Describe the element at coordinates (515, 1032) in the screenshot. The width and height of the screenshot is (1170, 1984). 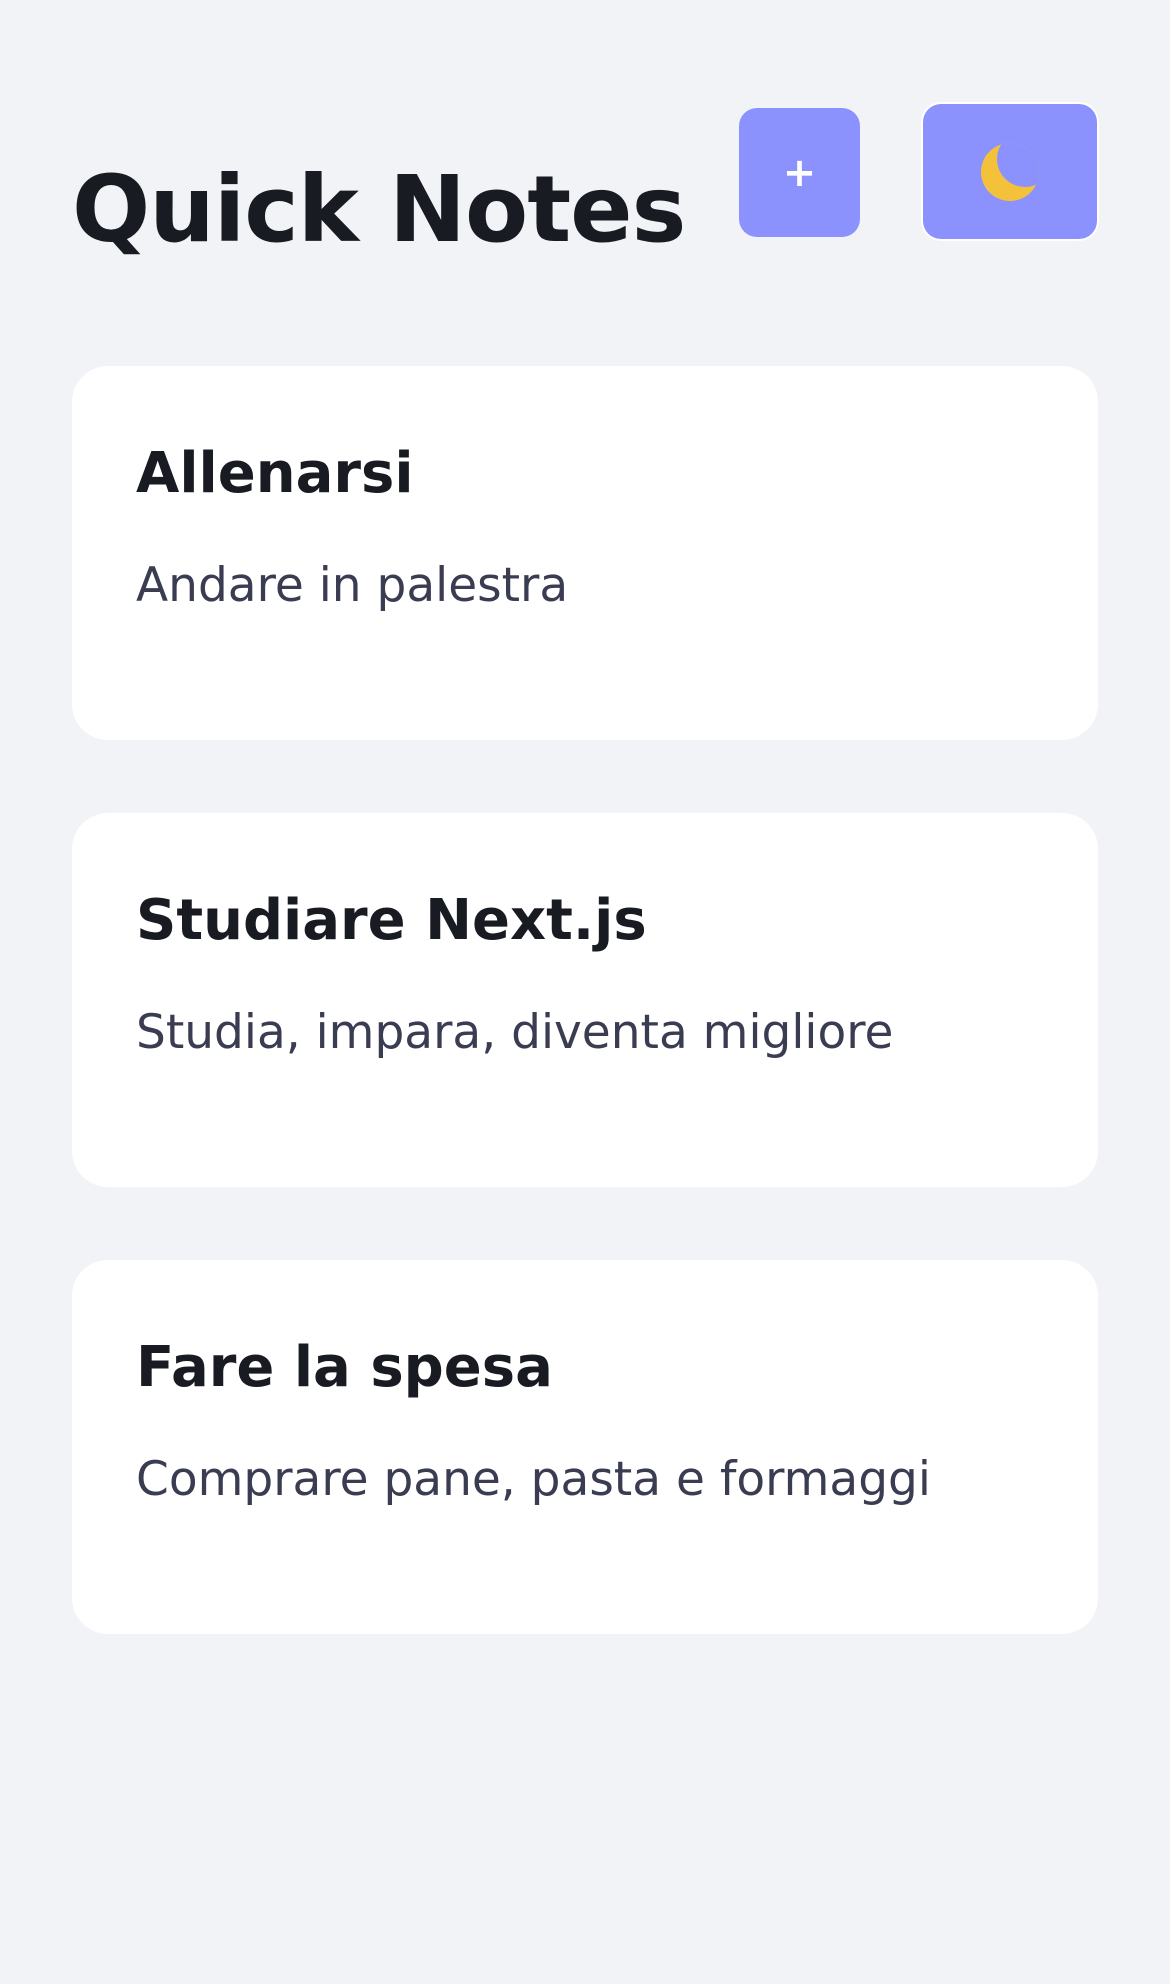
I see `note-body: Studia, impara, diventa migliore` at that location.